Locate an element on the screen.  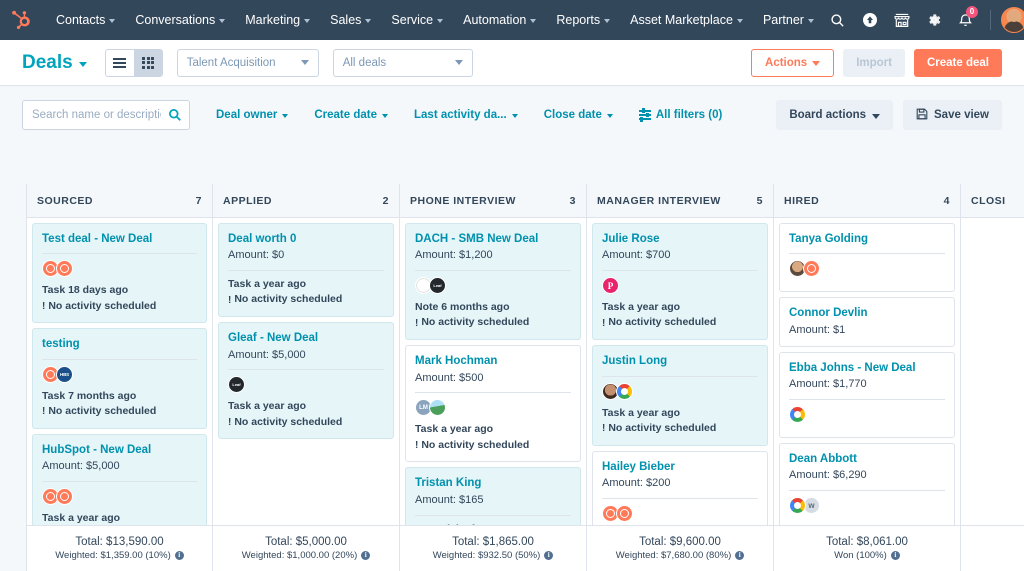
deal-card-title: testing is located at coordinates (119, 344).